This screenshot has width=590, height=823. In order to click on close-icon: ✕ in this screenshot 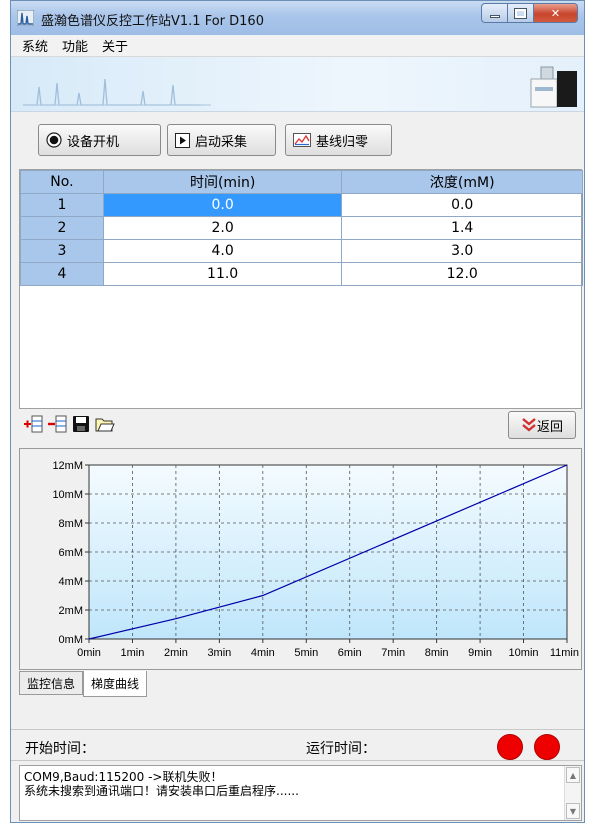, I will do `click(555, 13)`.